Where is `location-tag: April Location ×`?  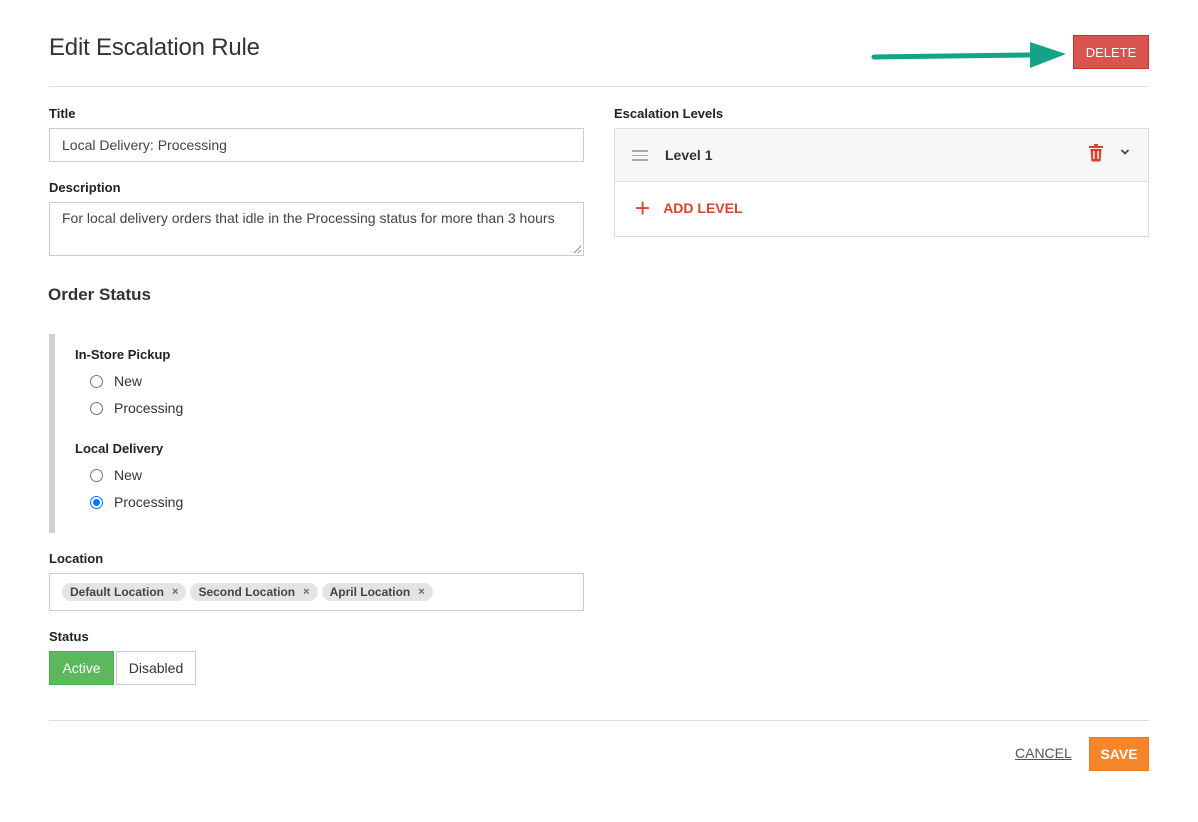
location-tag: April Location × is located at coordinates (377, 592).